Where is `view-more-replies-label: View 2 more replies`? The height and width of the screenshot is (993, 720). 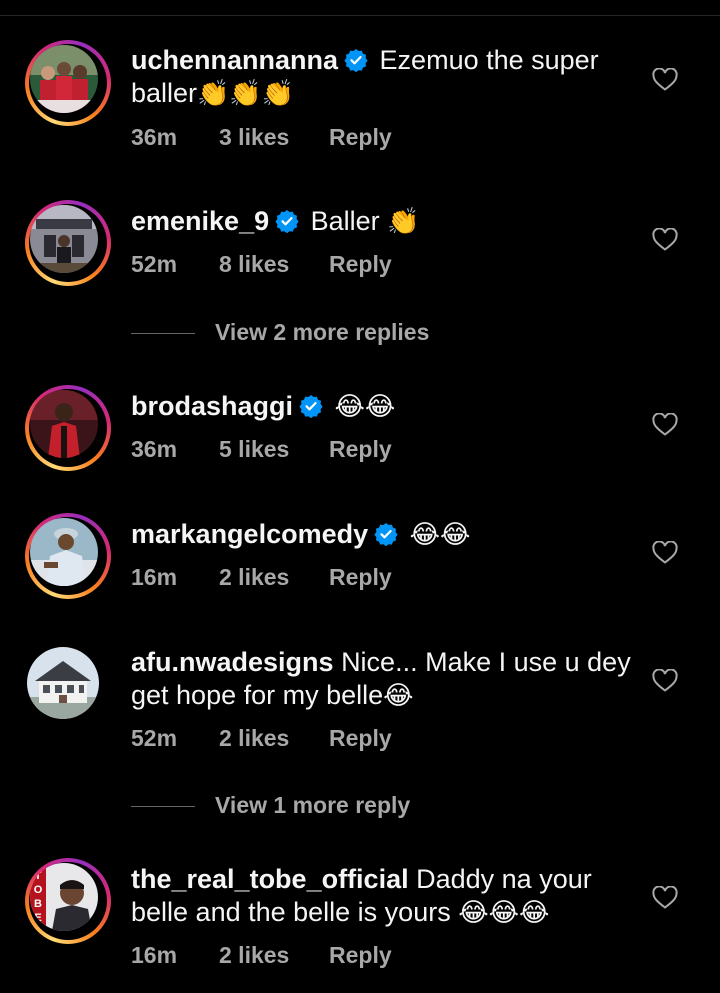 view-more-replies-label: View 2 more replies is located at coordinates (322, 332).